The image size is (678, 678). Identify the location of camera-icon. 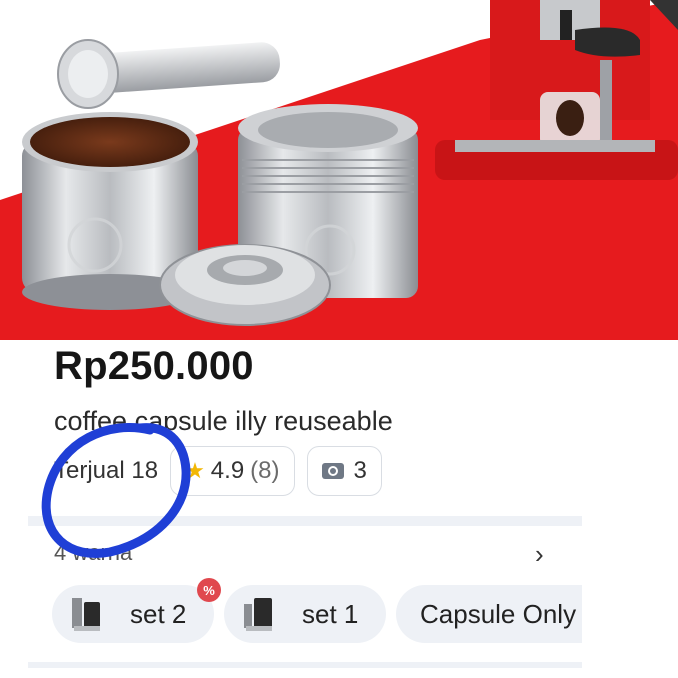
(332, 471).